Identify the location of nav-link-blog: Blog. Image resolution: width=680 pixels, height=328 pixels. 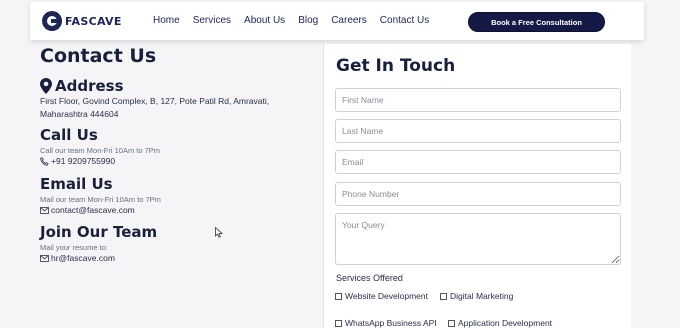
(308, 20).